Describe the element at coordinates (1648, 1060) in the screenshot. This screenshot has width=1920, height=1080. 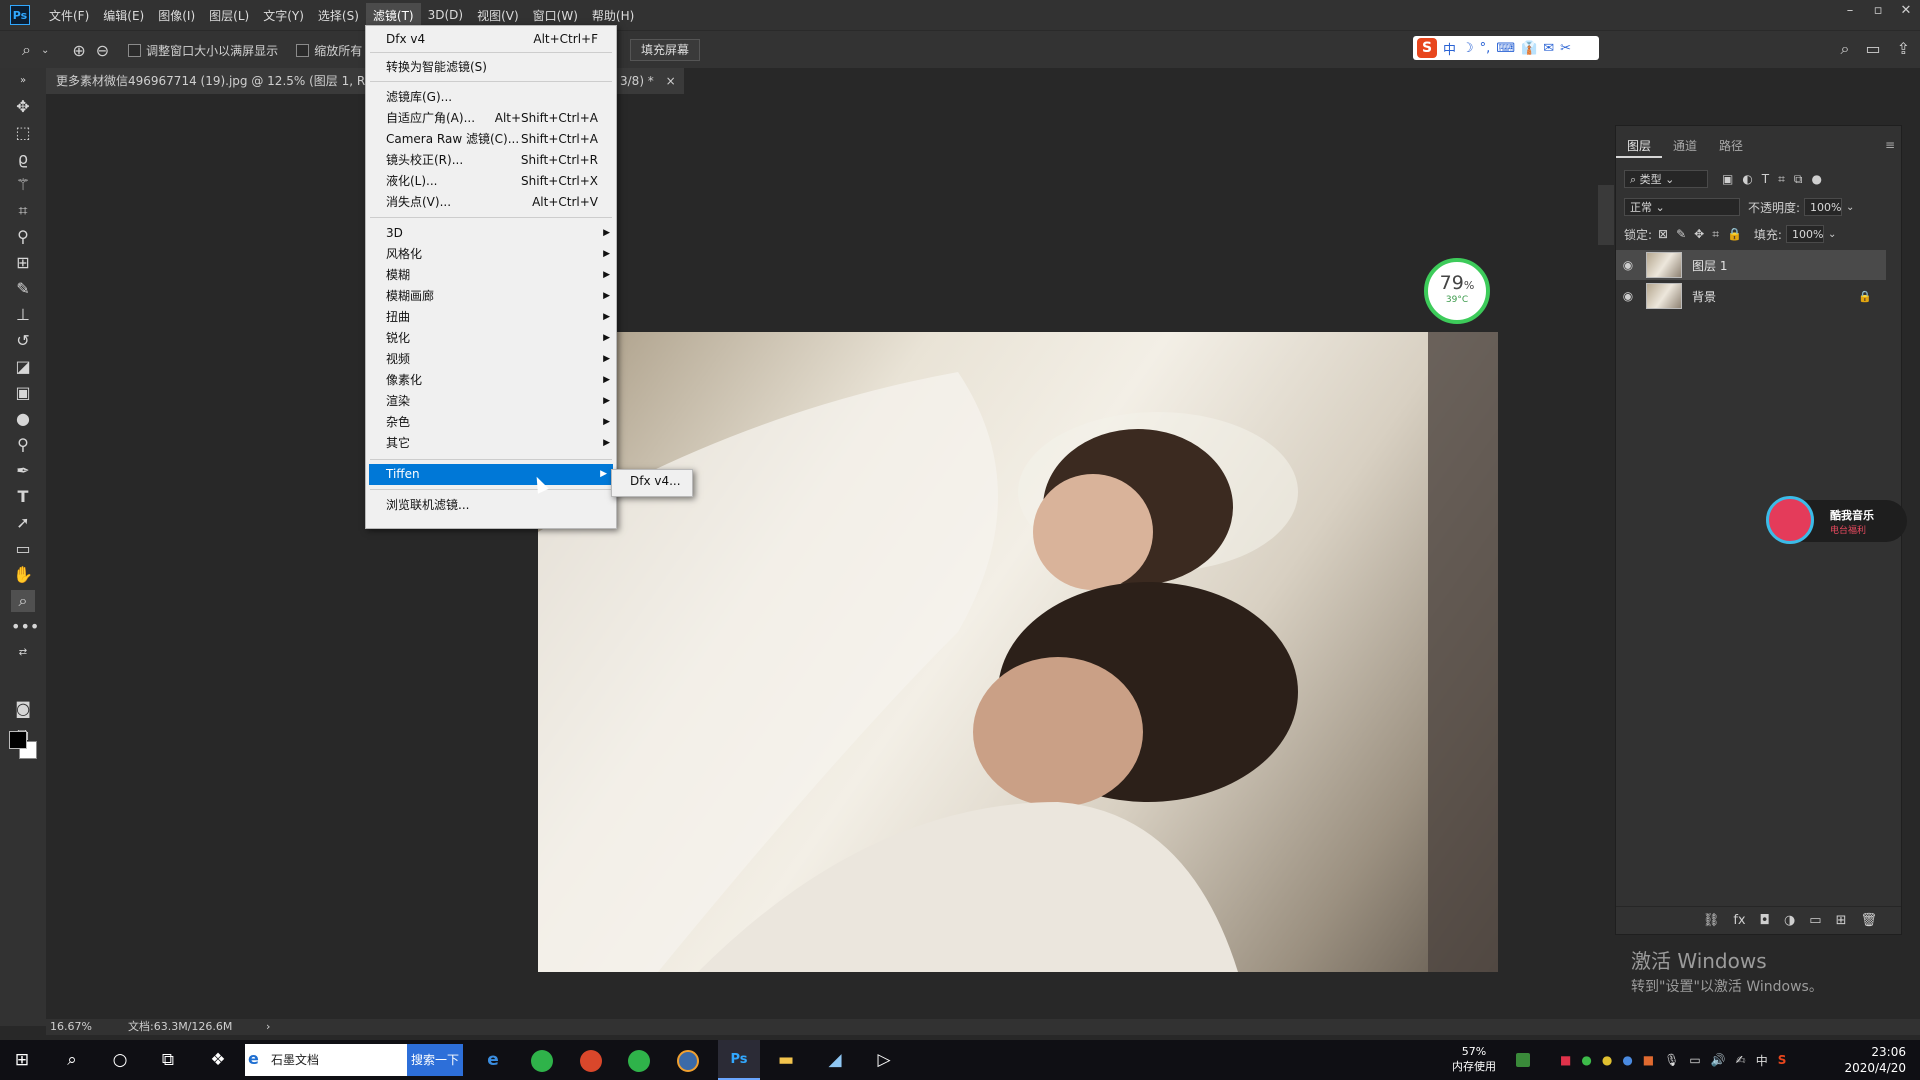
I see `tray-orange-icon: ■` at that location.